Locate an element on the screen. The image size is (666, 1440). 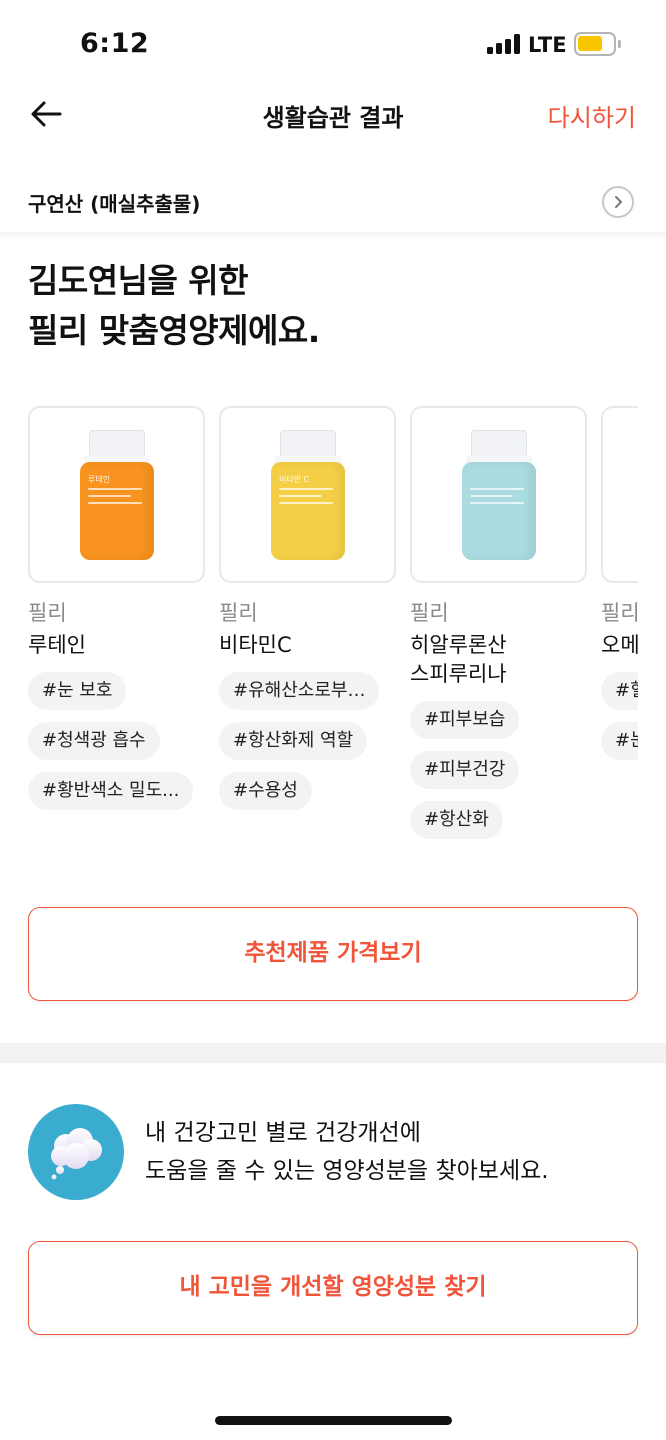
tag-chip: #혈 is located at coordinates (619, 691).